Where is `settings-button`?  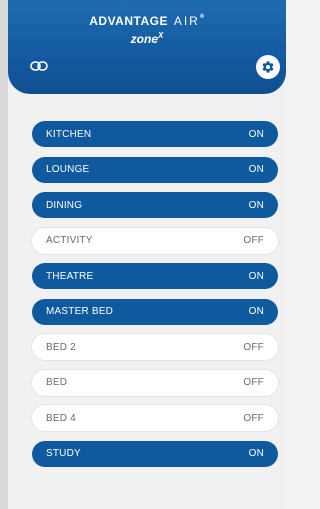
settings-button is located at coordinates (268, 67).